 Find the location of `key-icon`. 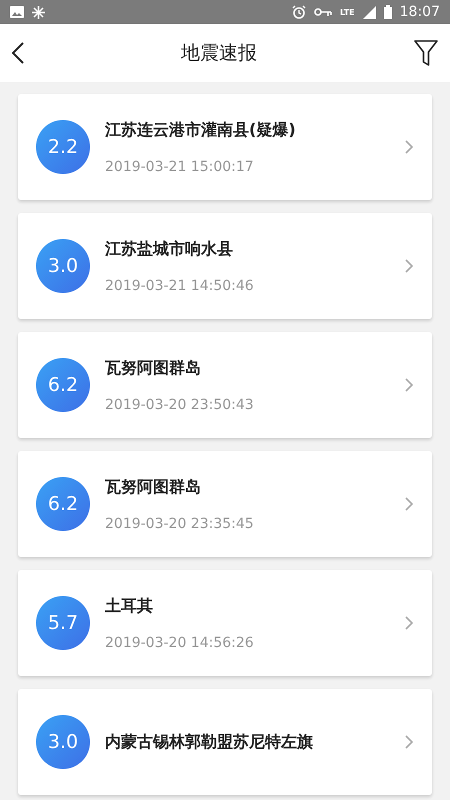

key-icon is located at coordinates (323, 12).